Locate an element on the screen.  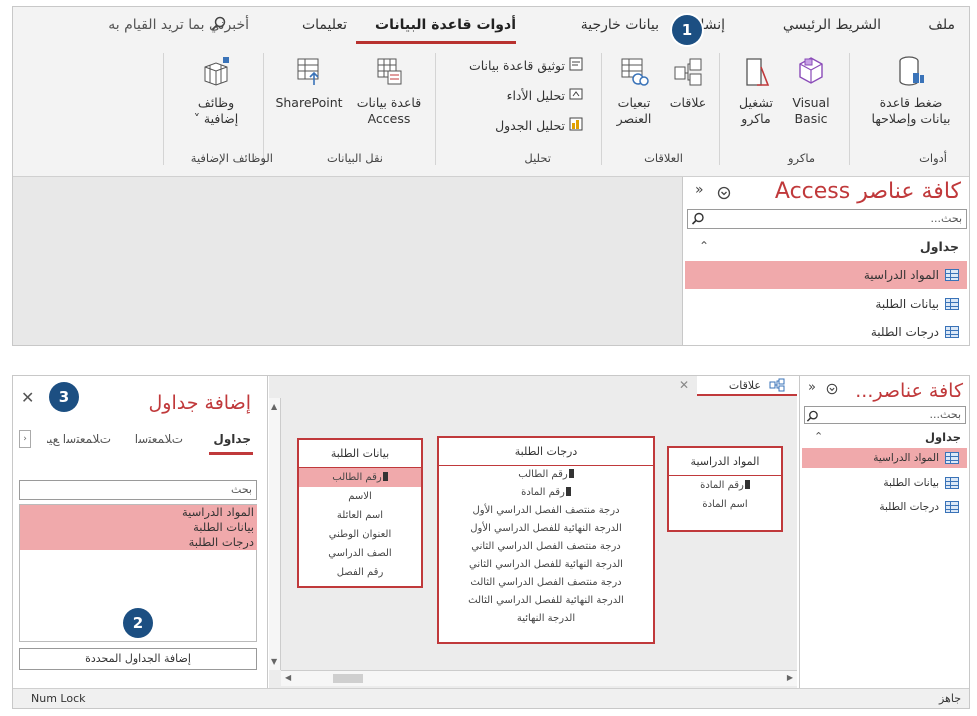
search-icon is located at coordinates (219, 26).